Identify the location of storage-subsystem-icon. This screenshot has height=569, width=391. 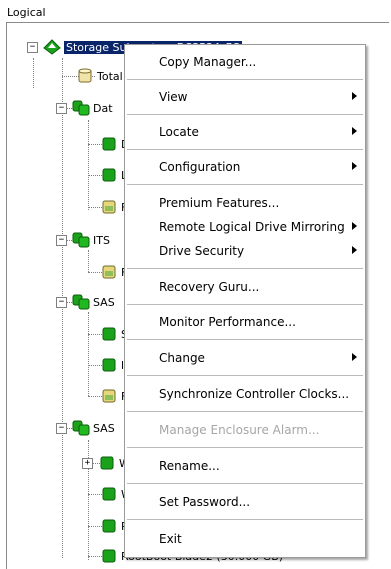
(52, 47).